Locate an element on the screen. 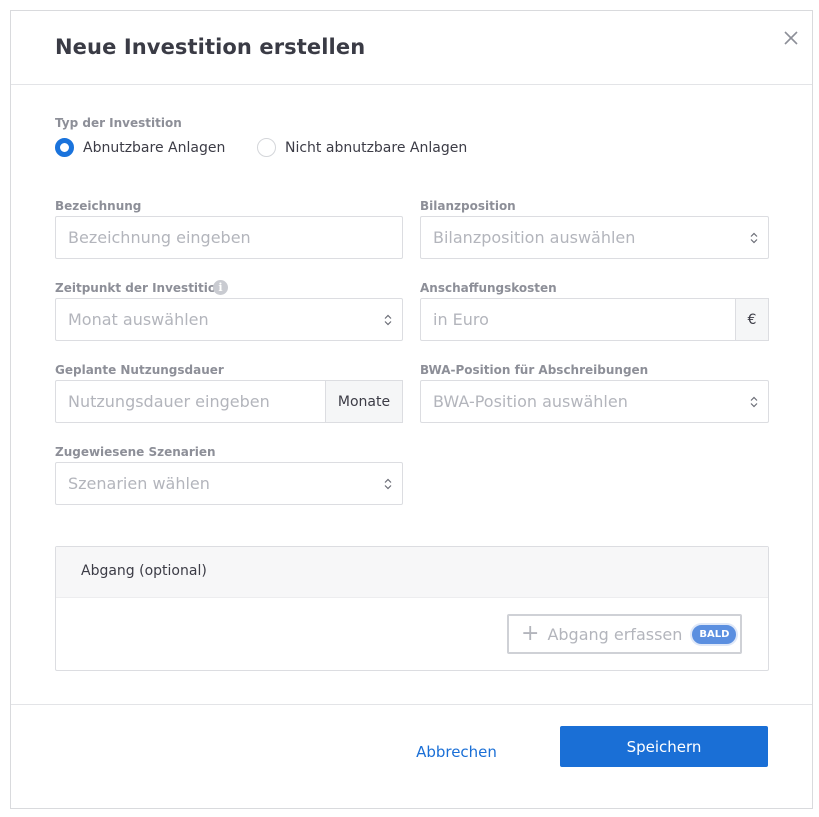 The image size is (819, 817). nutzungsdauer-placeholder: Nutzungsdauer eingeben is located at coordinates (169, 401).